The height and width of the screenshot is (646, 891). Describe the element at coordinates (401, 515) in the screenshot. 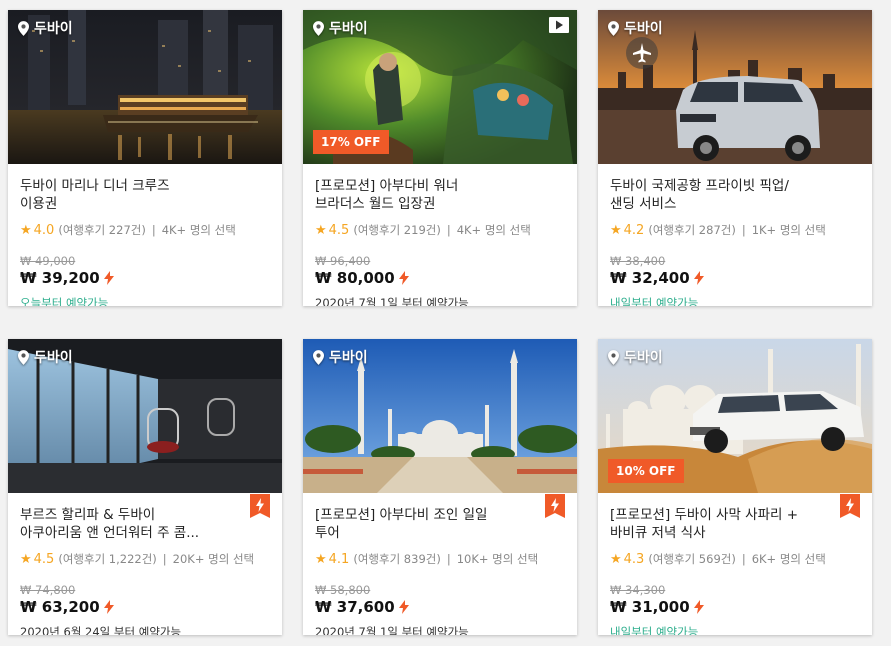

I see `product-title-line: [프로모션] 아부다비 조인 일일` at that location.